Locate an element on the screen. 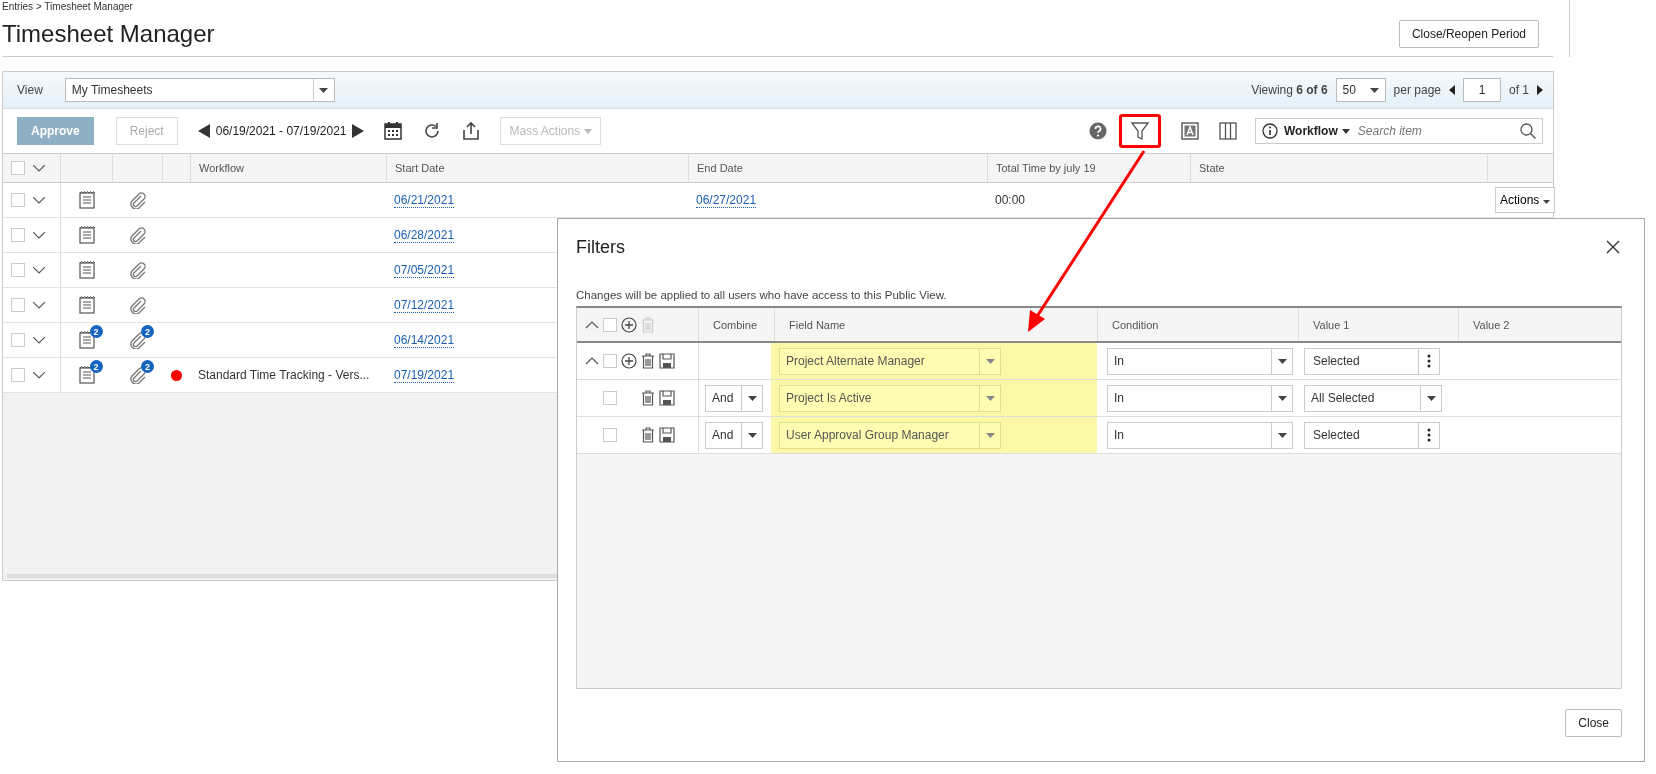 This screenshot has height=774, width=1656. field-name-dropdown: Project Alternate Manager is located at coordinates (890, 361).